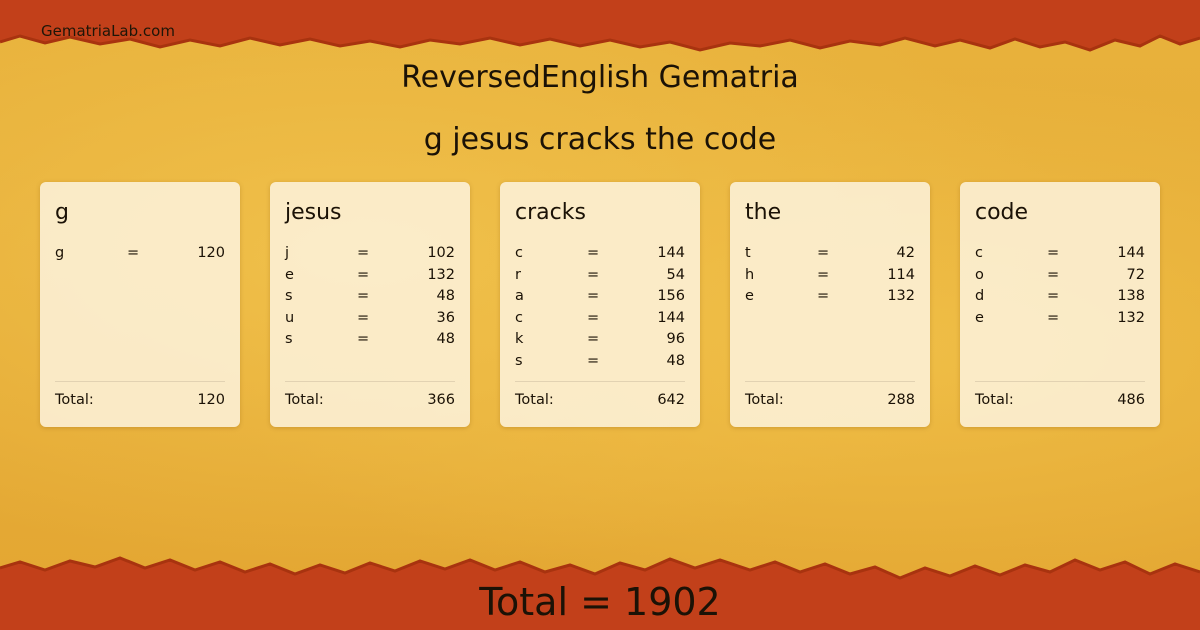  I want to click on letter-row: r = 54, so click(600, 278).